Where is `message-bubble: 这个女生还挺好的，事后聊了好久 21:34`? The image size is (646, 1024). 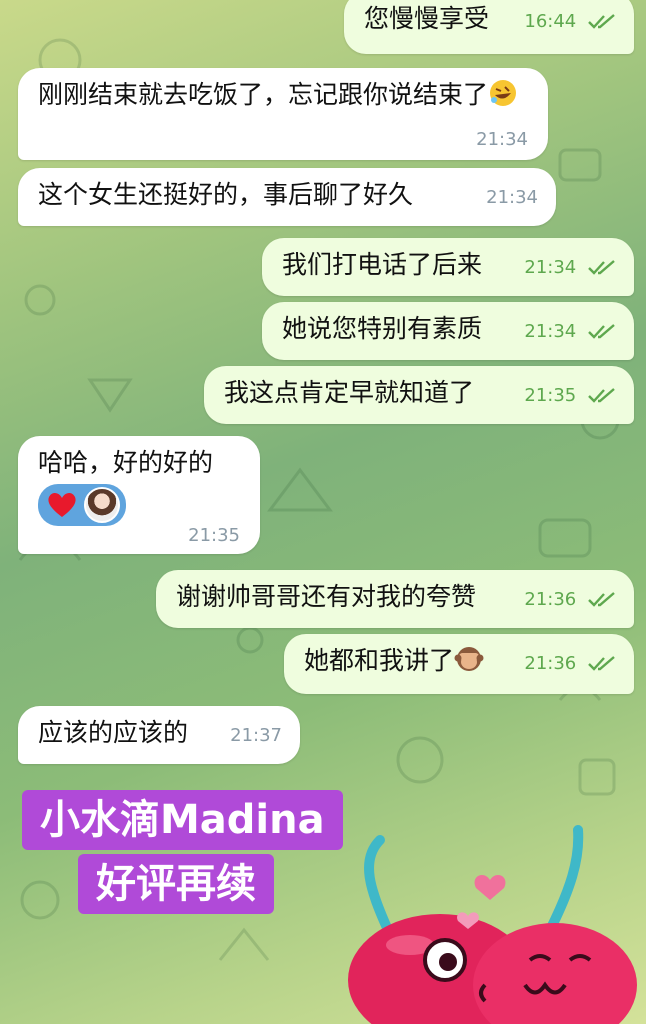 message-bubble: 这个女生还挺好的，事后聊了好久 21:34 is located at coordinates (287, 197).